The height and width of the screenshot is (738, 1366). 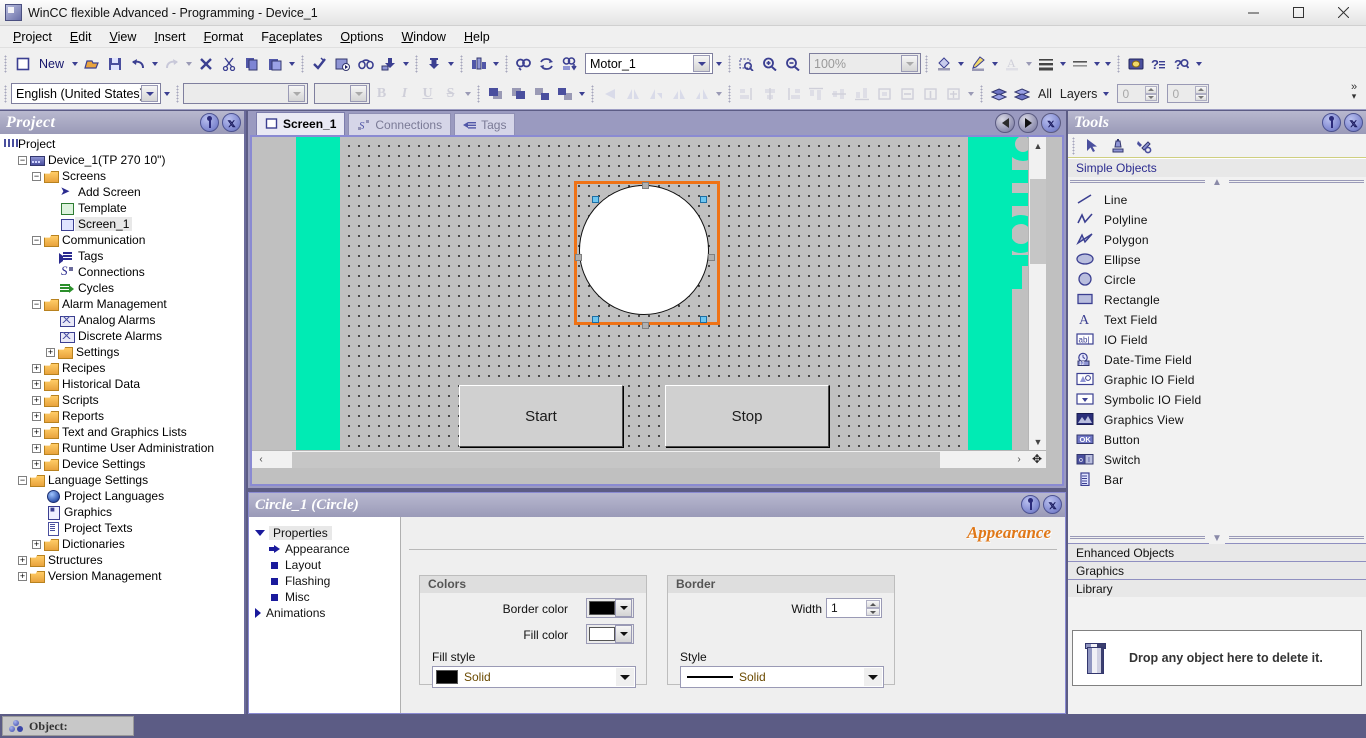 What do you see at coordinates (1073, 145) in the screenshot?
I see `tools-toolbar-grip` at bounding box center [1073, 145].